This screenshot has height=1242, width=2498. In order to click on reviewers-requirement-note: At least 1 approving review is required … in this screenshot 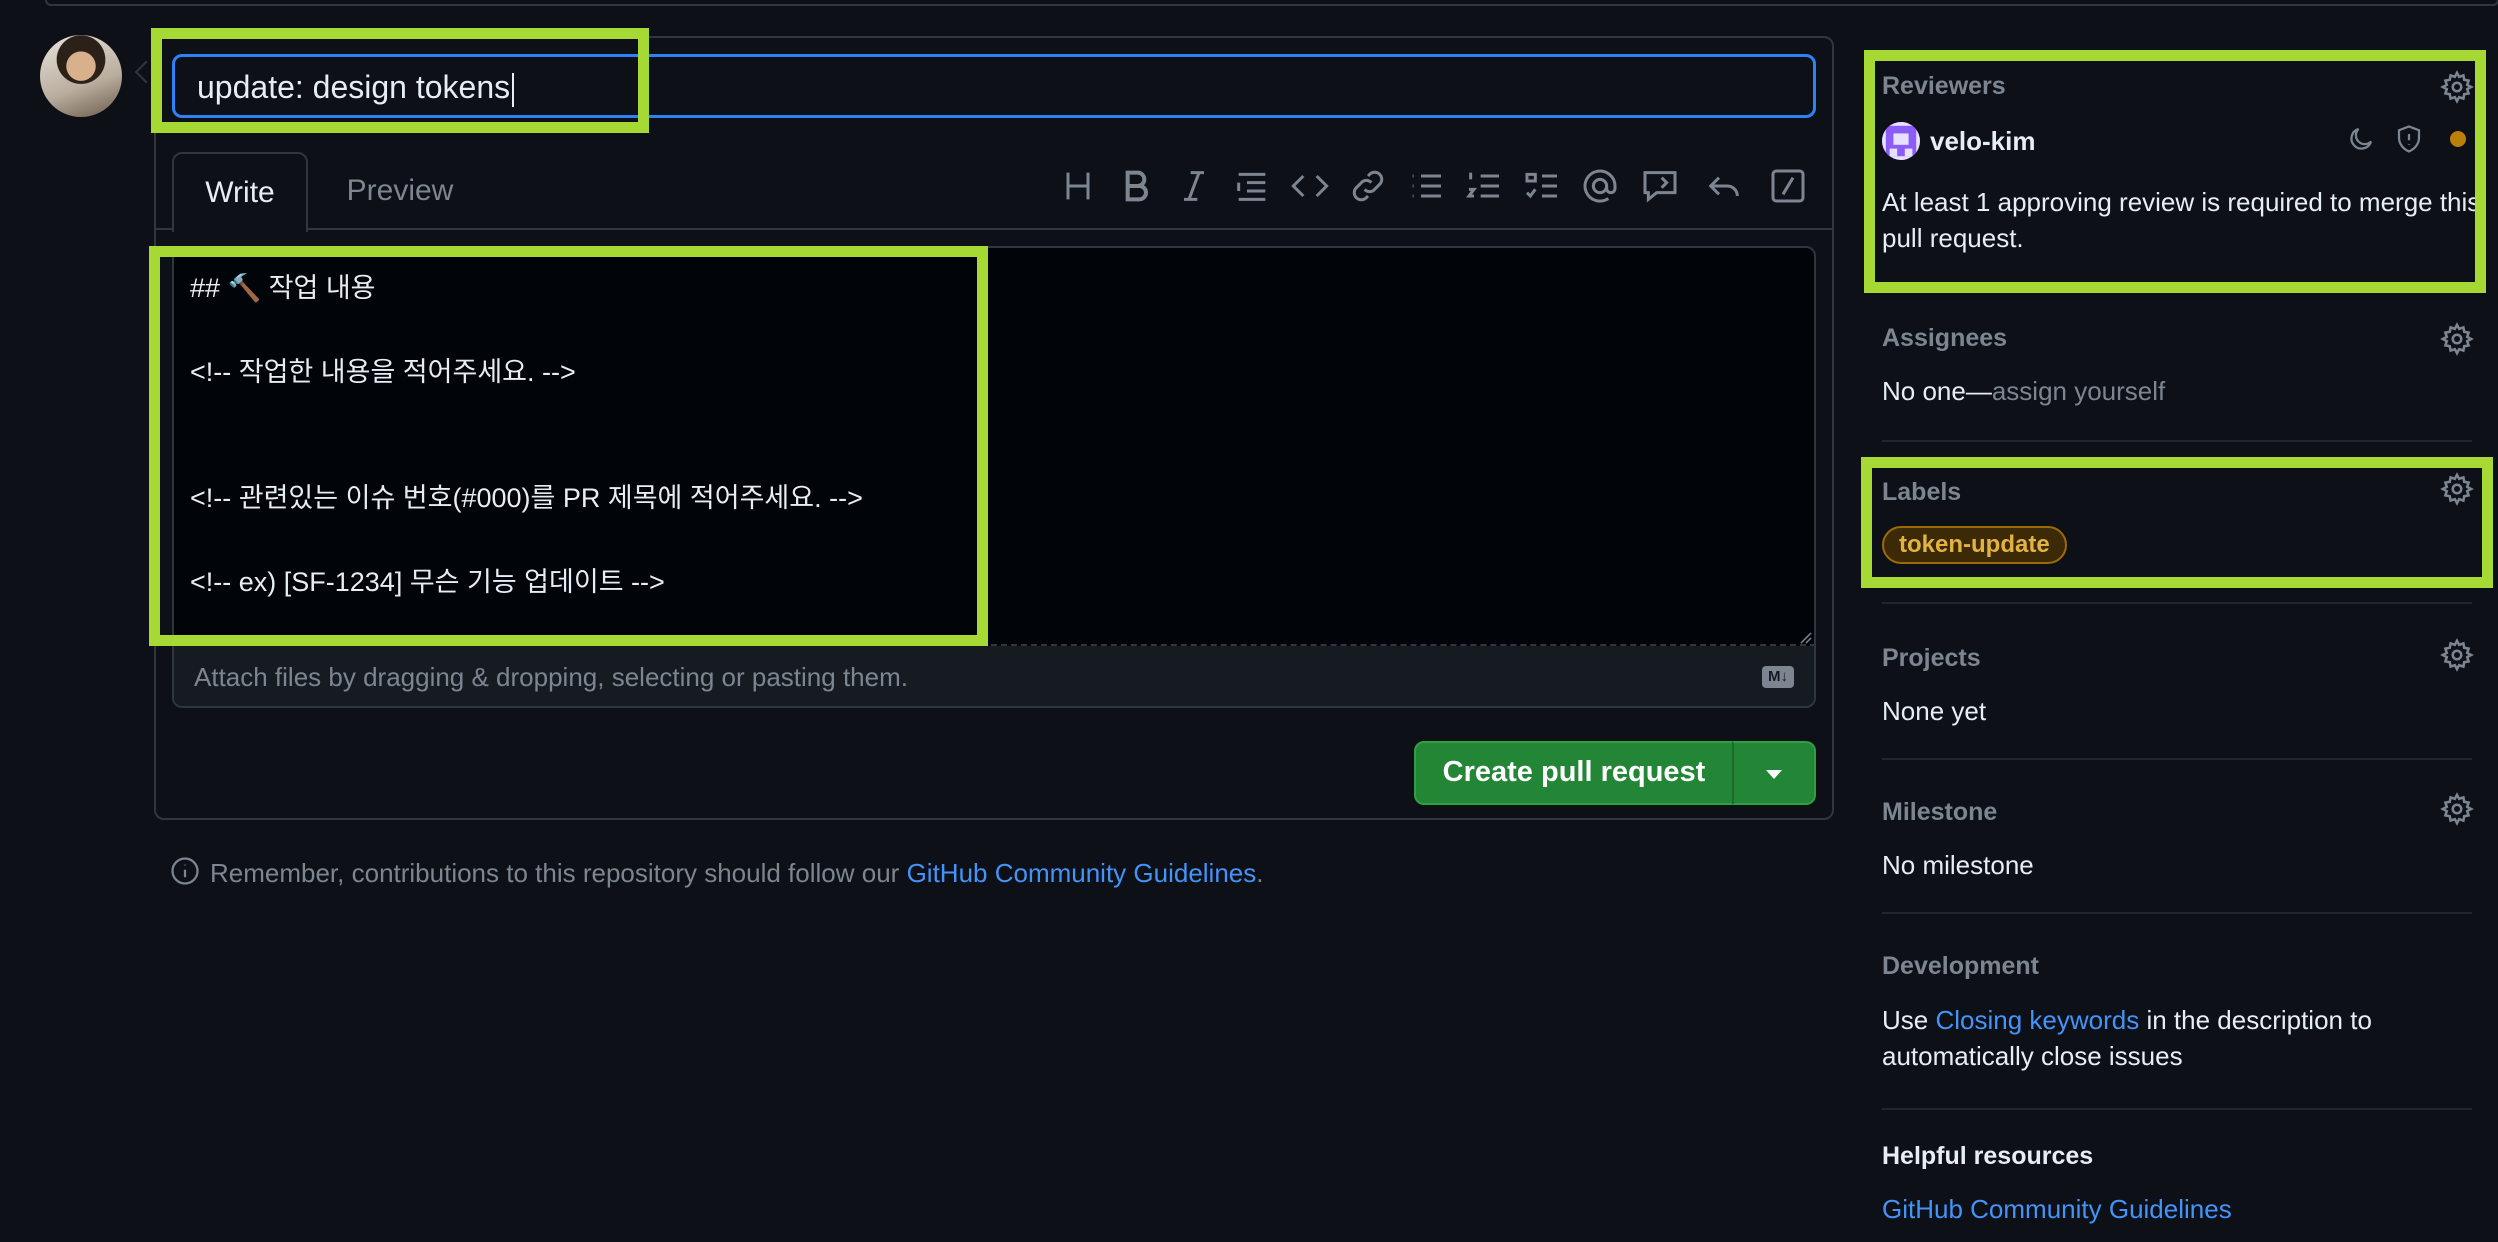, I will do `click(2181, 220)`.